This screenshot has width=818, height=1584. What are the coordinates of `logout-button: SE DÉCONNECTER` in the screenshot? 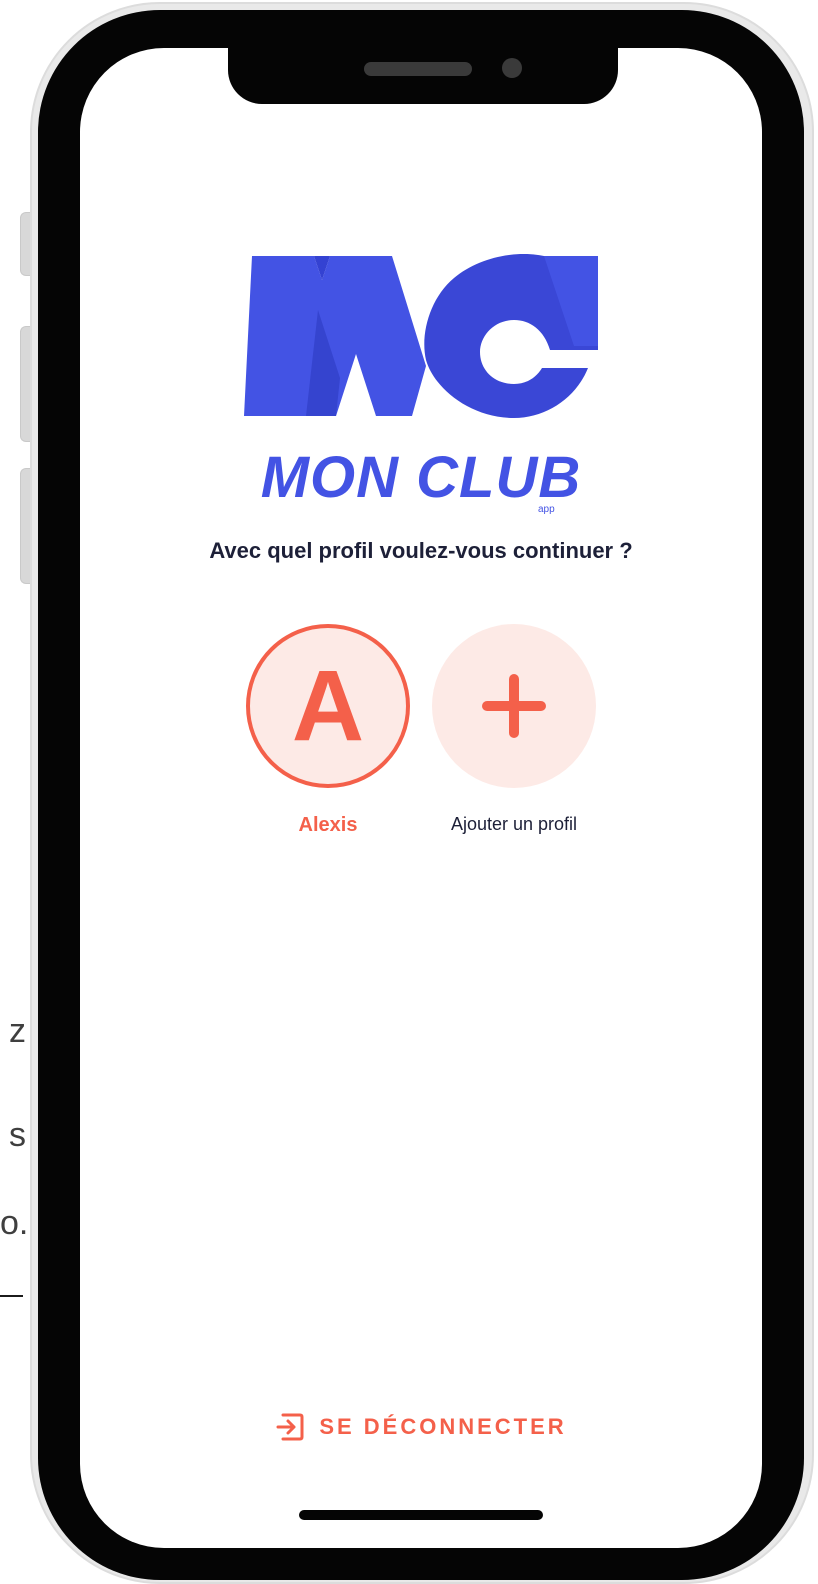 It's located at (421, 1427).